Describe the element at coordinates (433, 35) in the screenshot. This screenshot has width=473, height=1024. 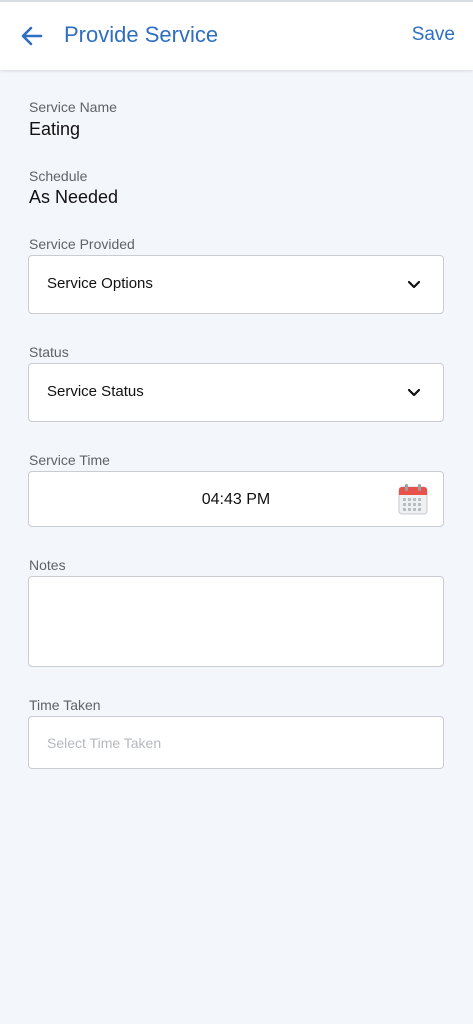
I see `save-button: Save` at that location.